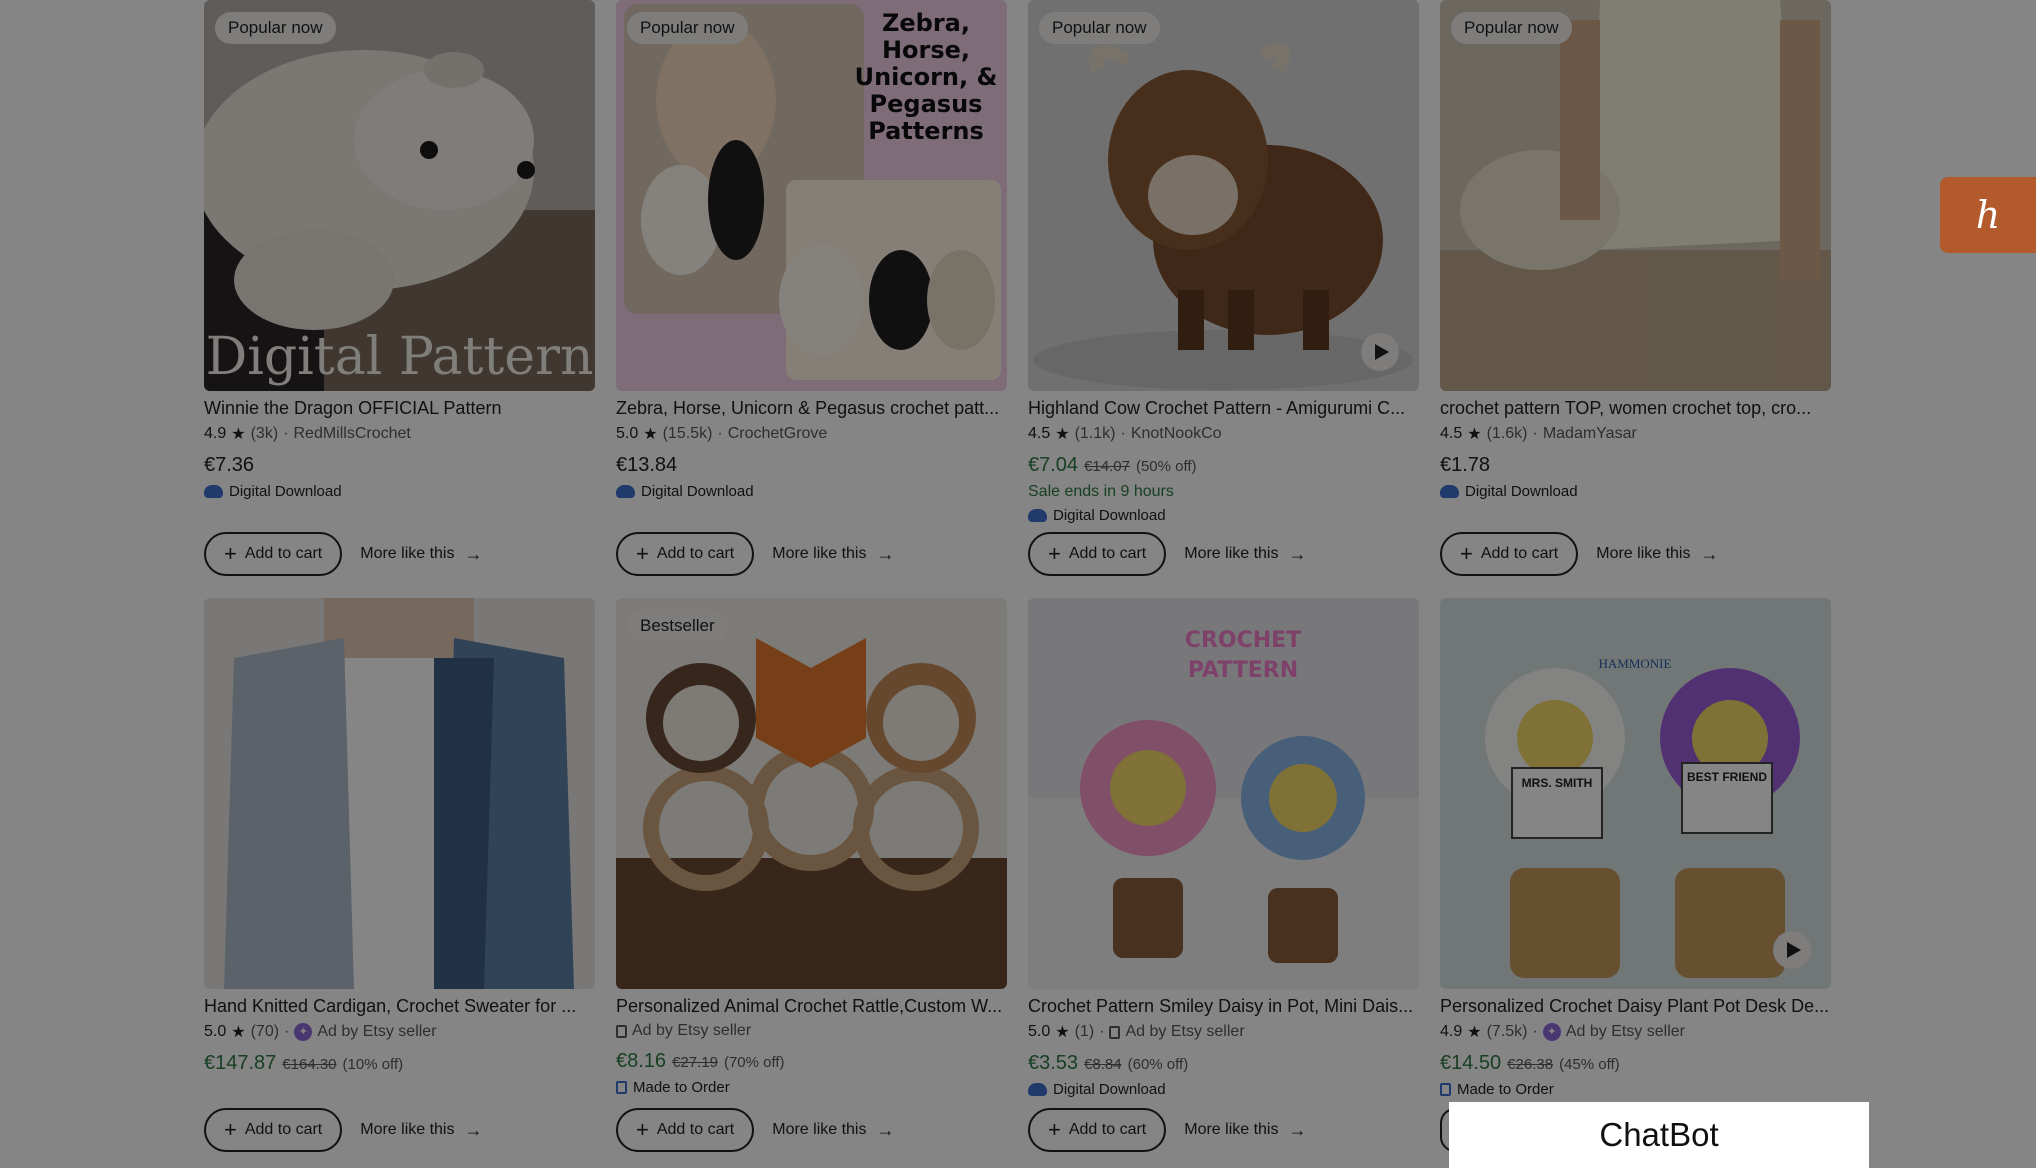 This screenshot has width=2036, height=1168. What do you see at coordinates (1589, 1064) in the screenshot?
I see `discount-percent: (45% off)` at bounding box center [1589, 1064].